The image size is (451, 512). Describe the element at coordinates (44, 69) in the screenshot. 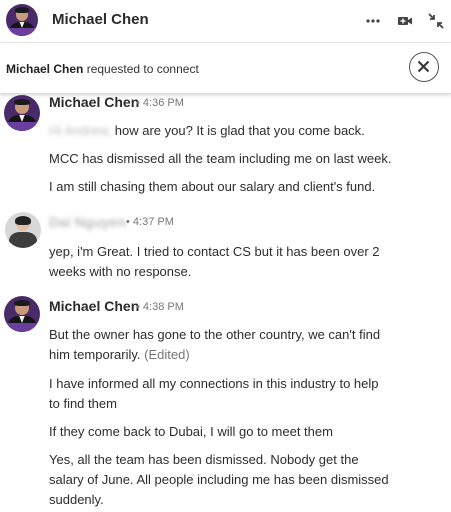

I see `banner-sender-name: Michael Chen` at that location.